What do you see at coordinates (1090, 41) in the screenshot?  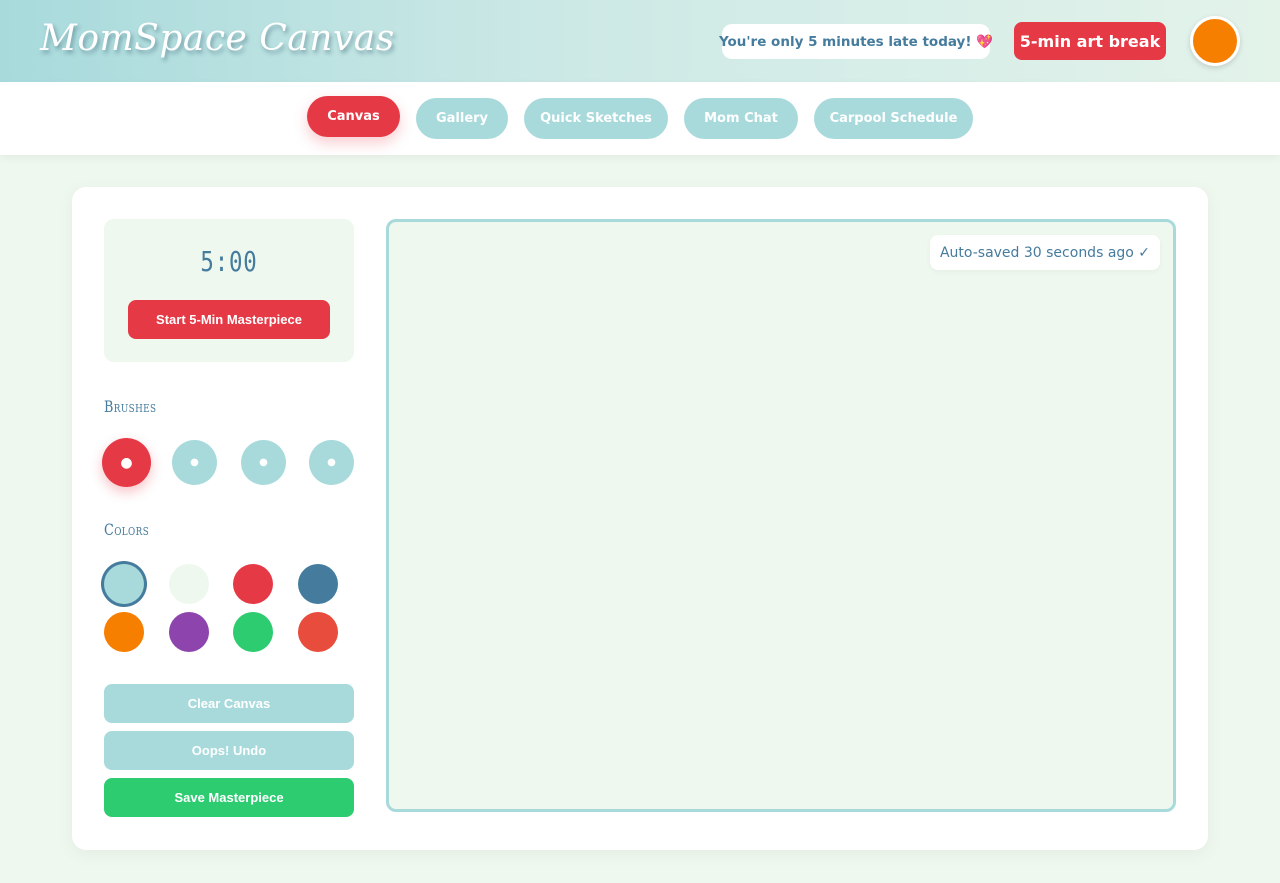 I see `art-break-button: 5-min art break` at bounding box center [1090, 41].